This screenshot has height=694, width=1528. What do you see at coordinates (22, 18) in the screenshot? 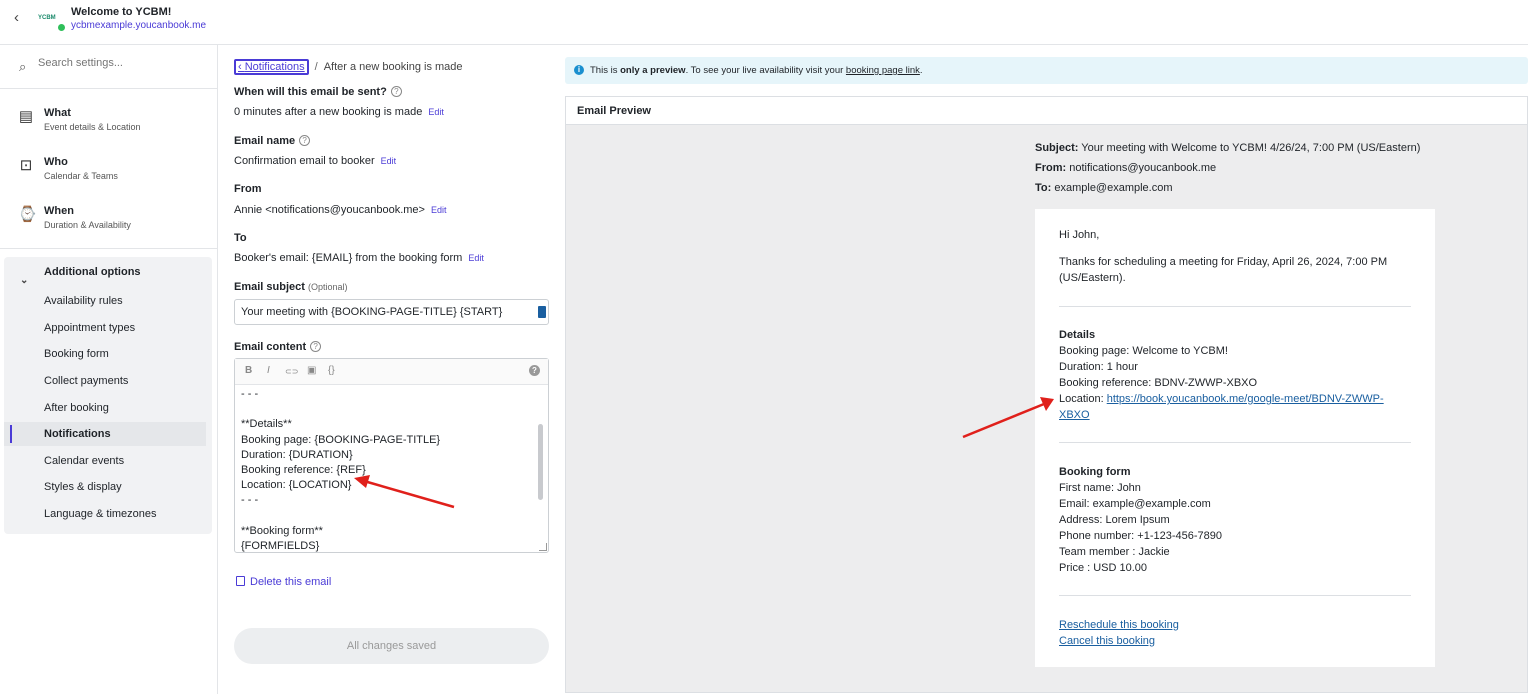
I see `chevron-left-icon: ‹` at bounding box center [22, 18].